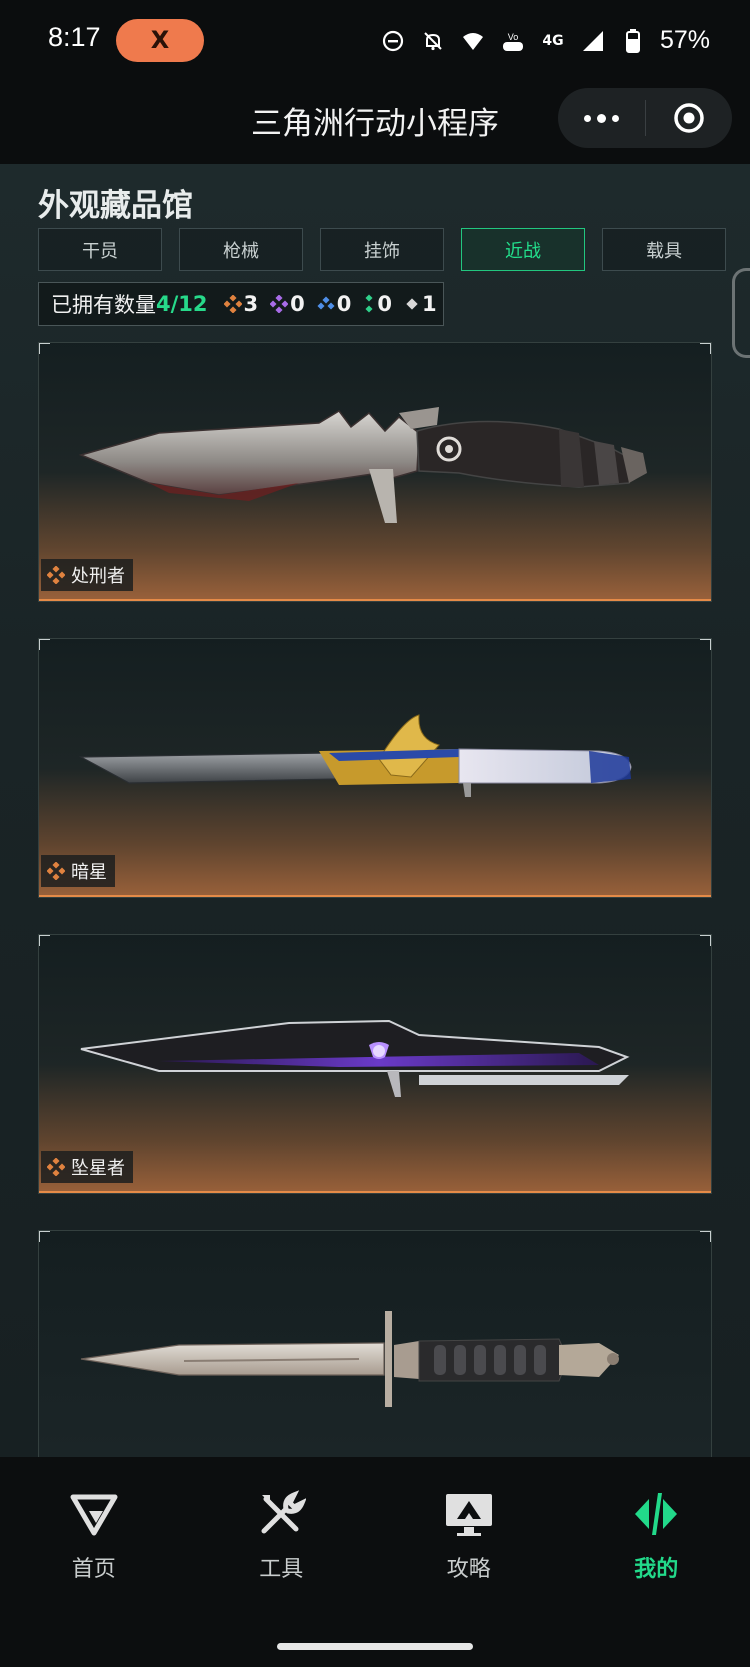 The width and height of the screenshot is (750, 1667). Describe the element at coordinates (684, 40) in the screenshot. I see `battery-percent: 57%` at that location.